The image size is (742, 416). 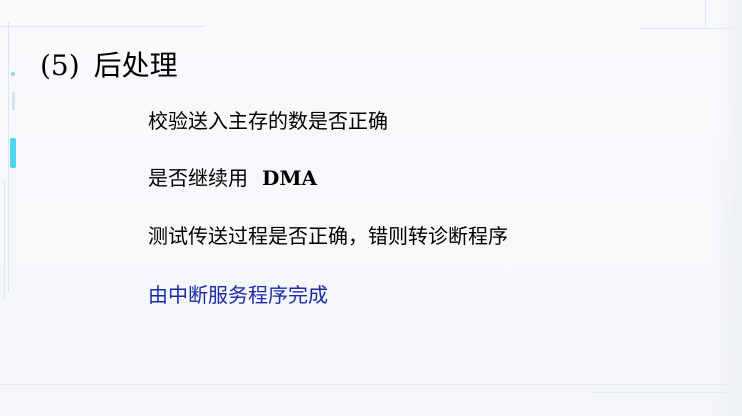 What do you see at coordinates (102, 26) in the screenshot?
I see `frame-line-top-left` at bounding box center [102, 26].